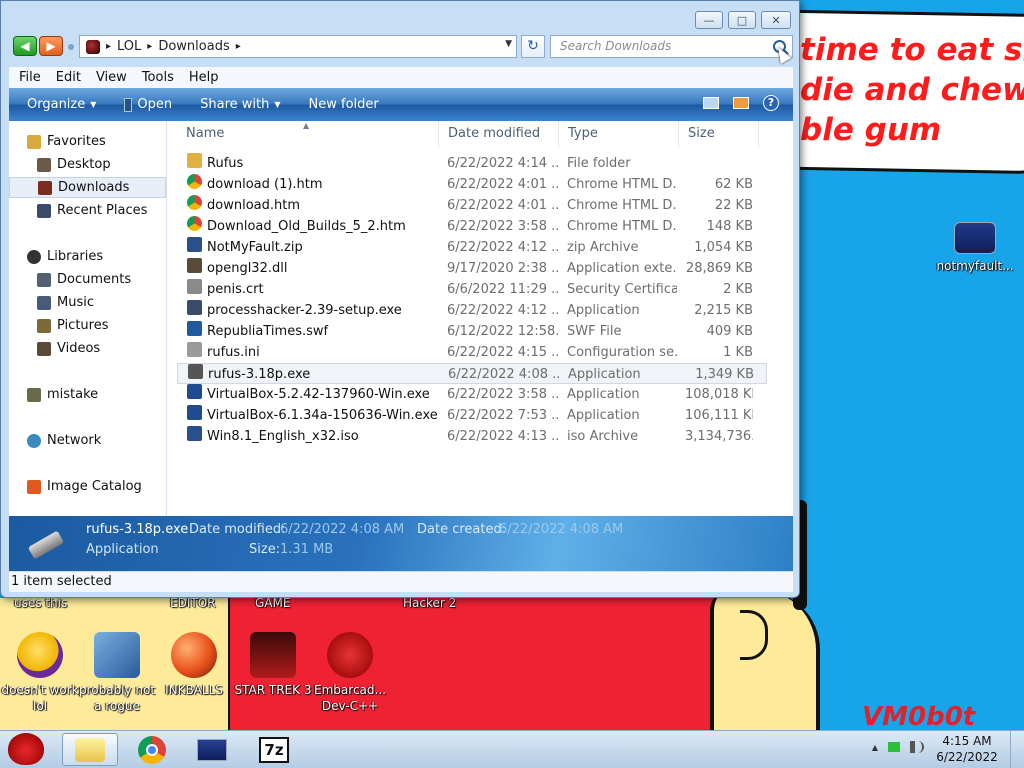 The image size is (1024, 768). Describe the element at coordinates (71, 47) in the screenshot. I see `recent-pages-dropdown` at that location.